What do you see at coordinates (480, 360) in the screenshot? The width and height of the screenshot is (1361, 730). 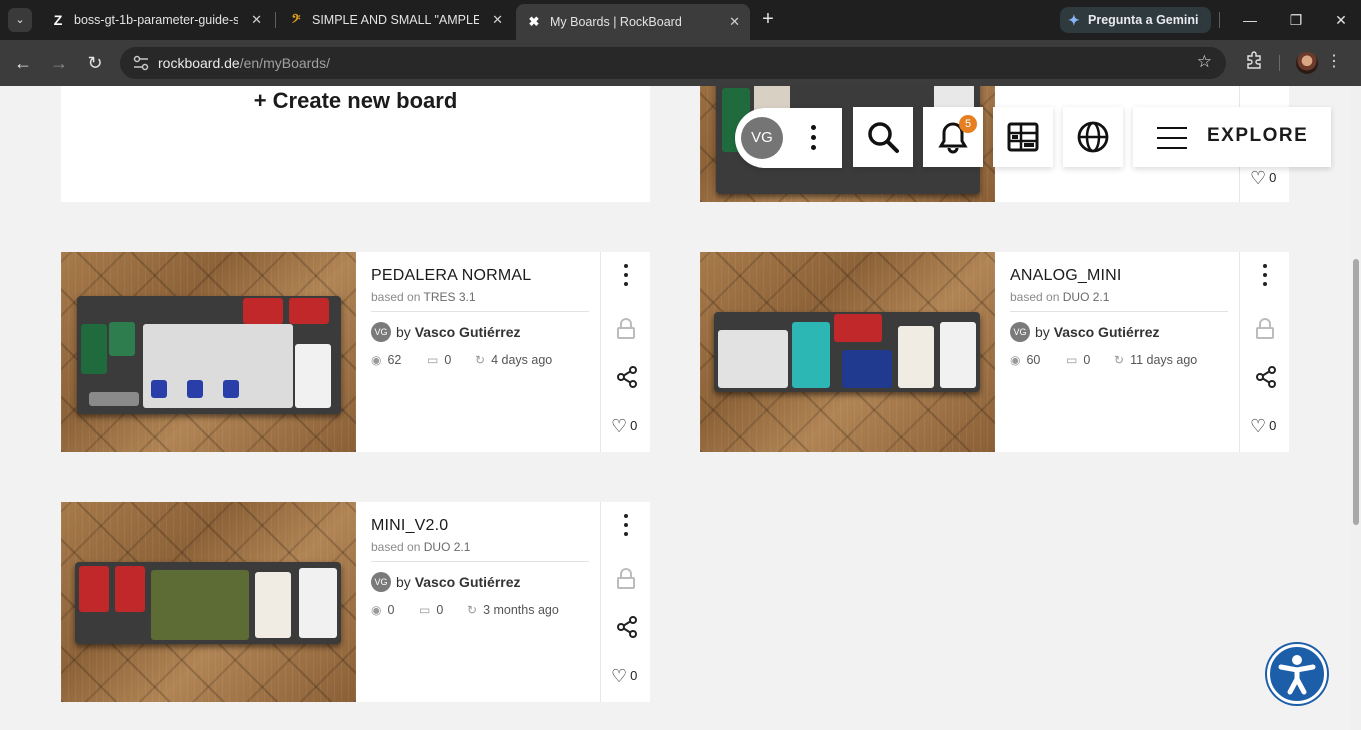 I see `refresh-icon: ↻` at bounding box center [480, 360].